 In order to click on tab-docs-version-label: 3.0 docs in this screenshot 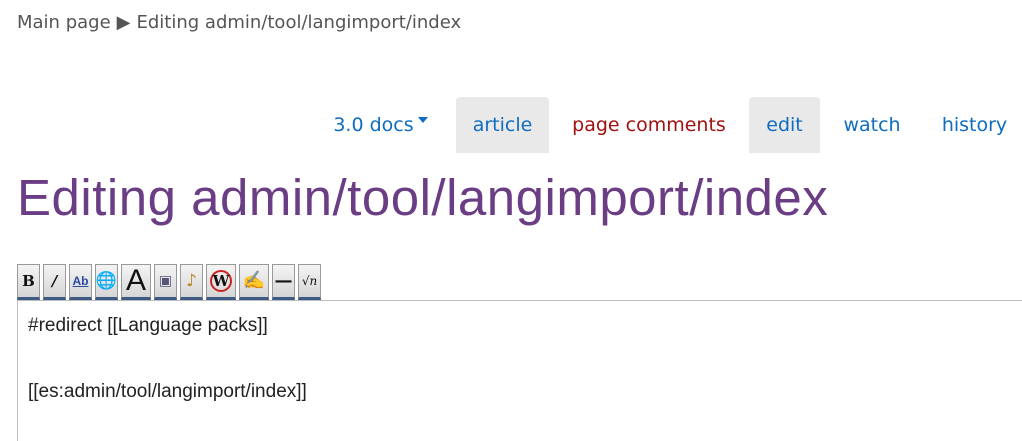, I will do `click(373, 125)`.